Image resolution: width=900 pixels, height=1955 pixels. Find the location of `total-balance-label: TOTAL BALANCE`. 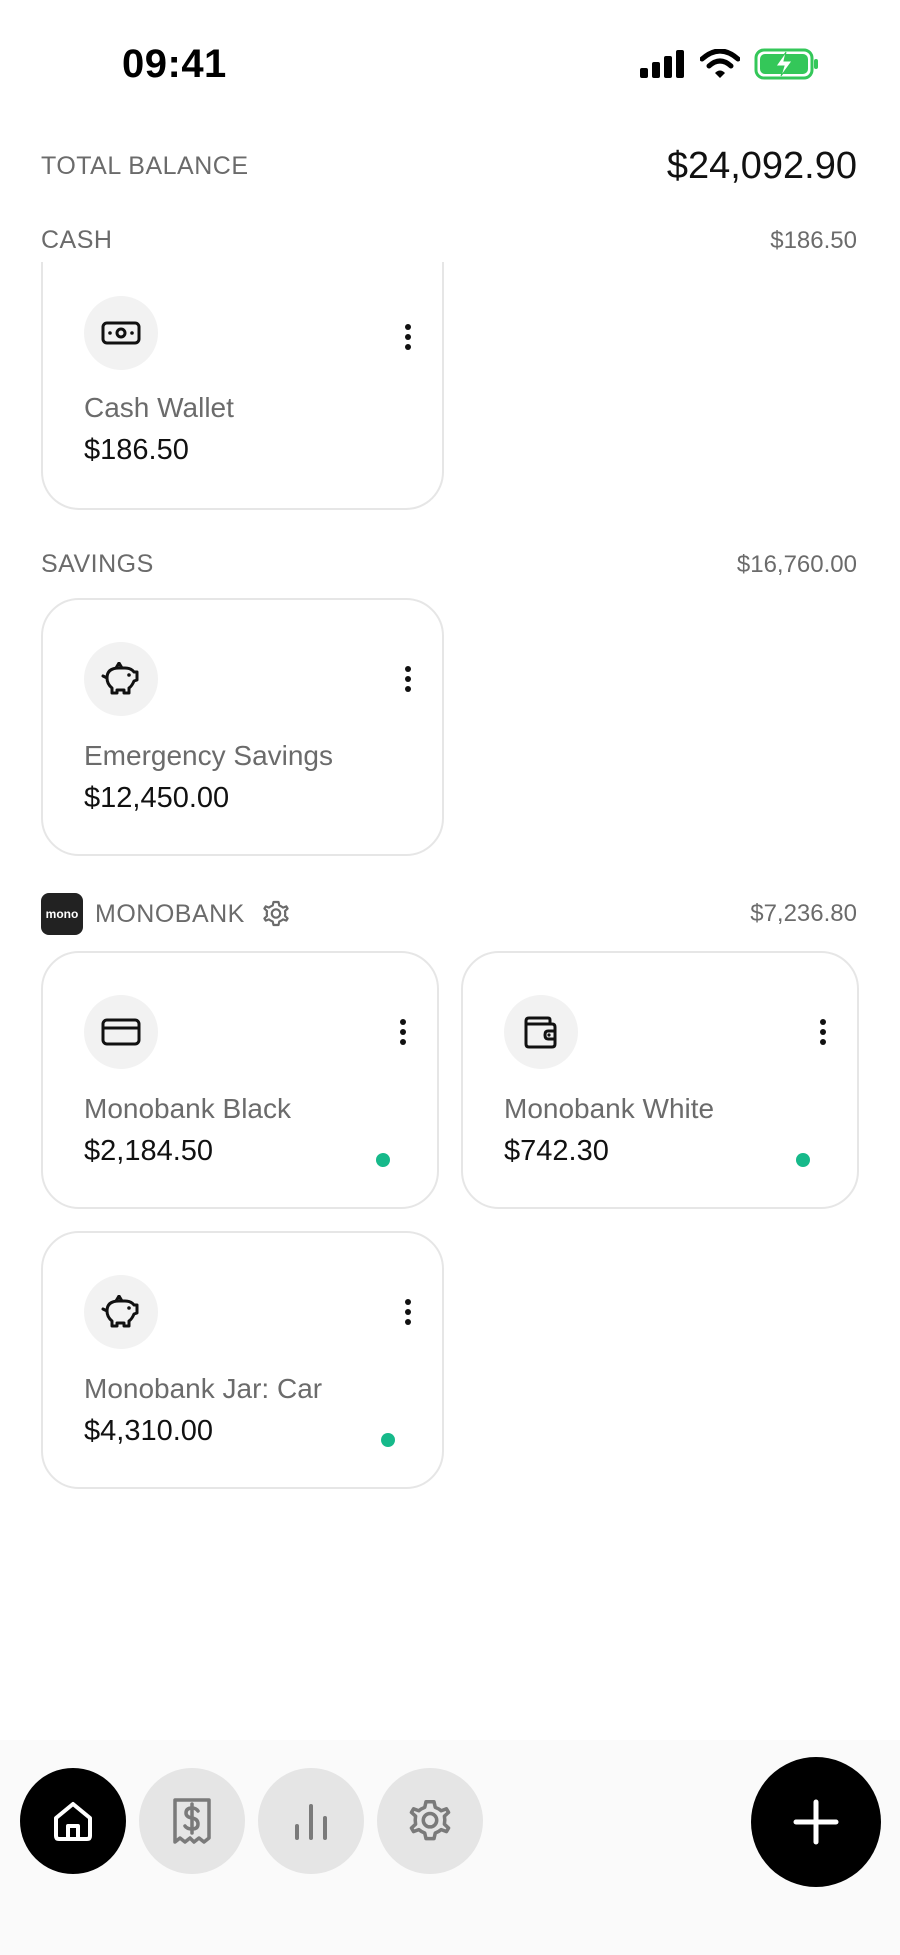

total-balance-label: TOTAL BALANCE is located at coordinates (145, 166).